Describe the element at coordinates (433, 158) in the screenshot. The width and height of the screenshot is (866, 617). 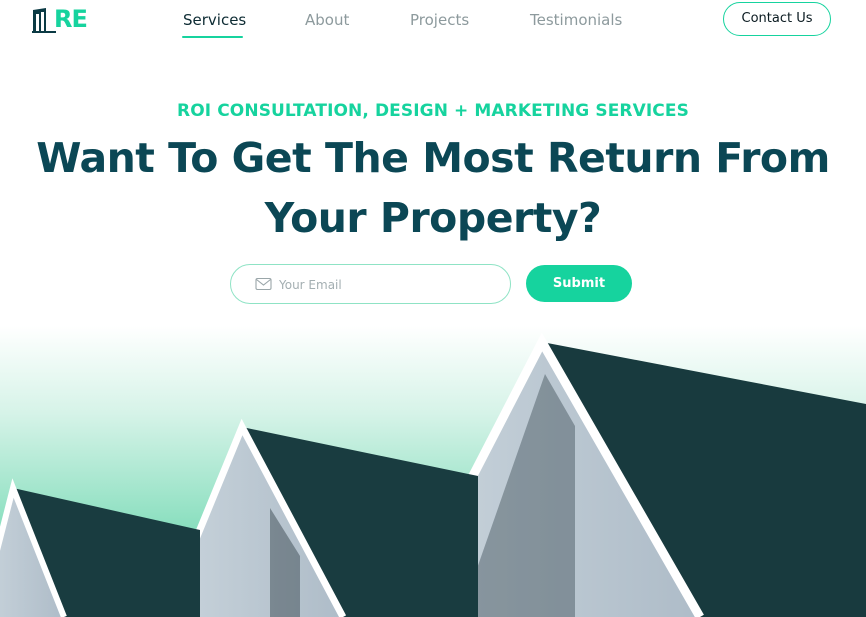
I see `headline-line-1: Want To Get The Most Return From` at that location.